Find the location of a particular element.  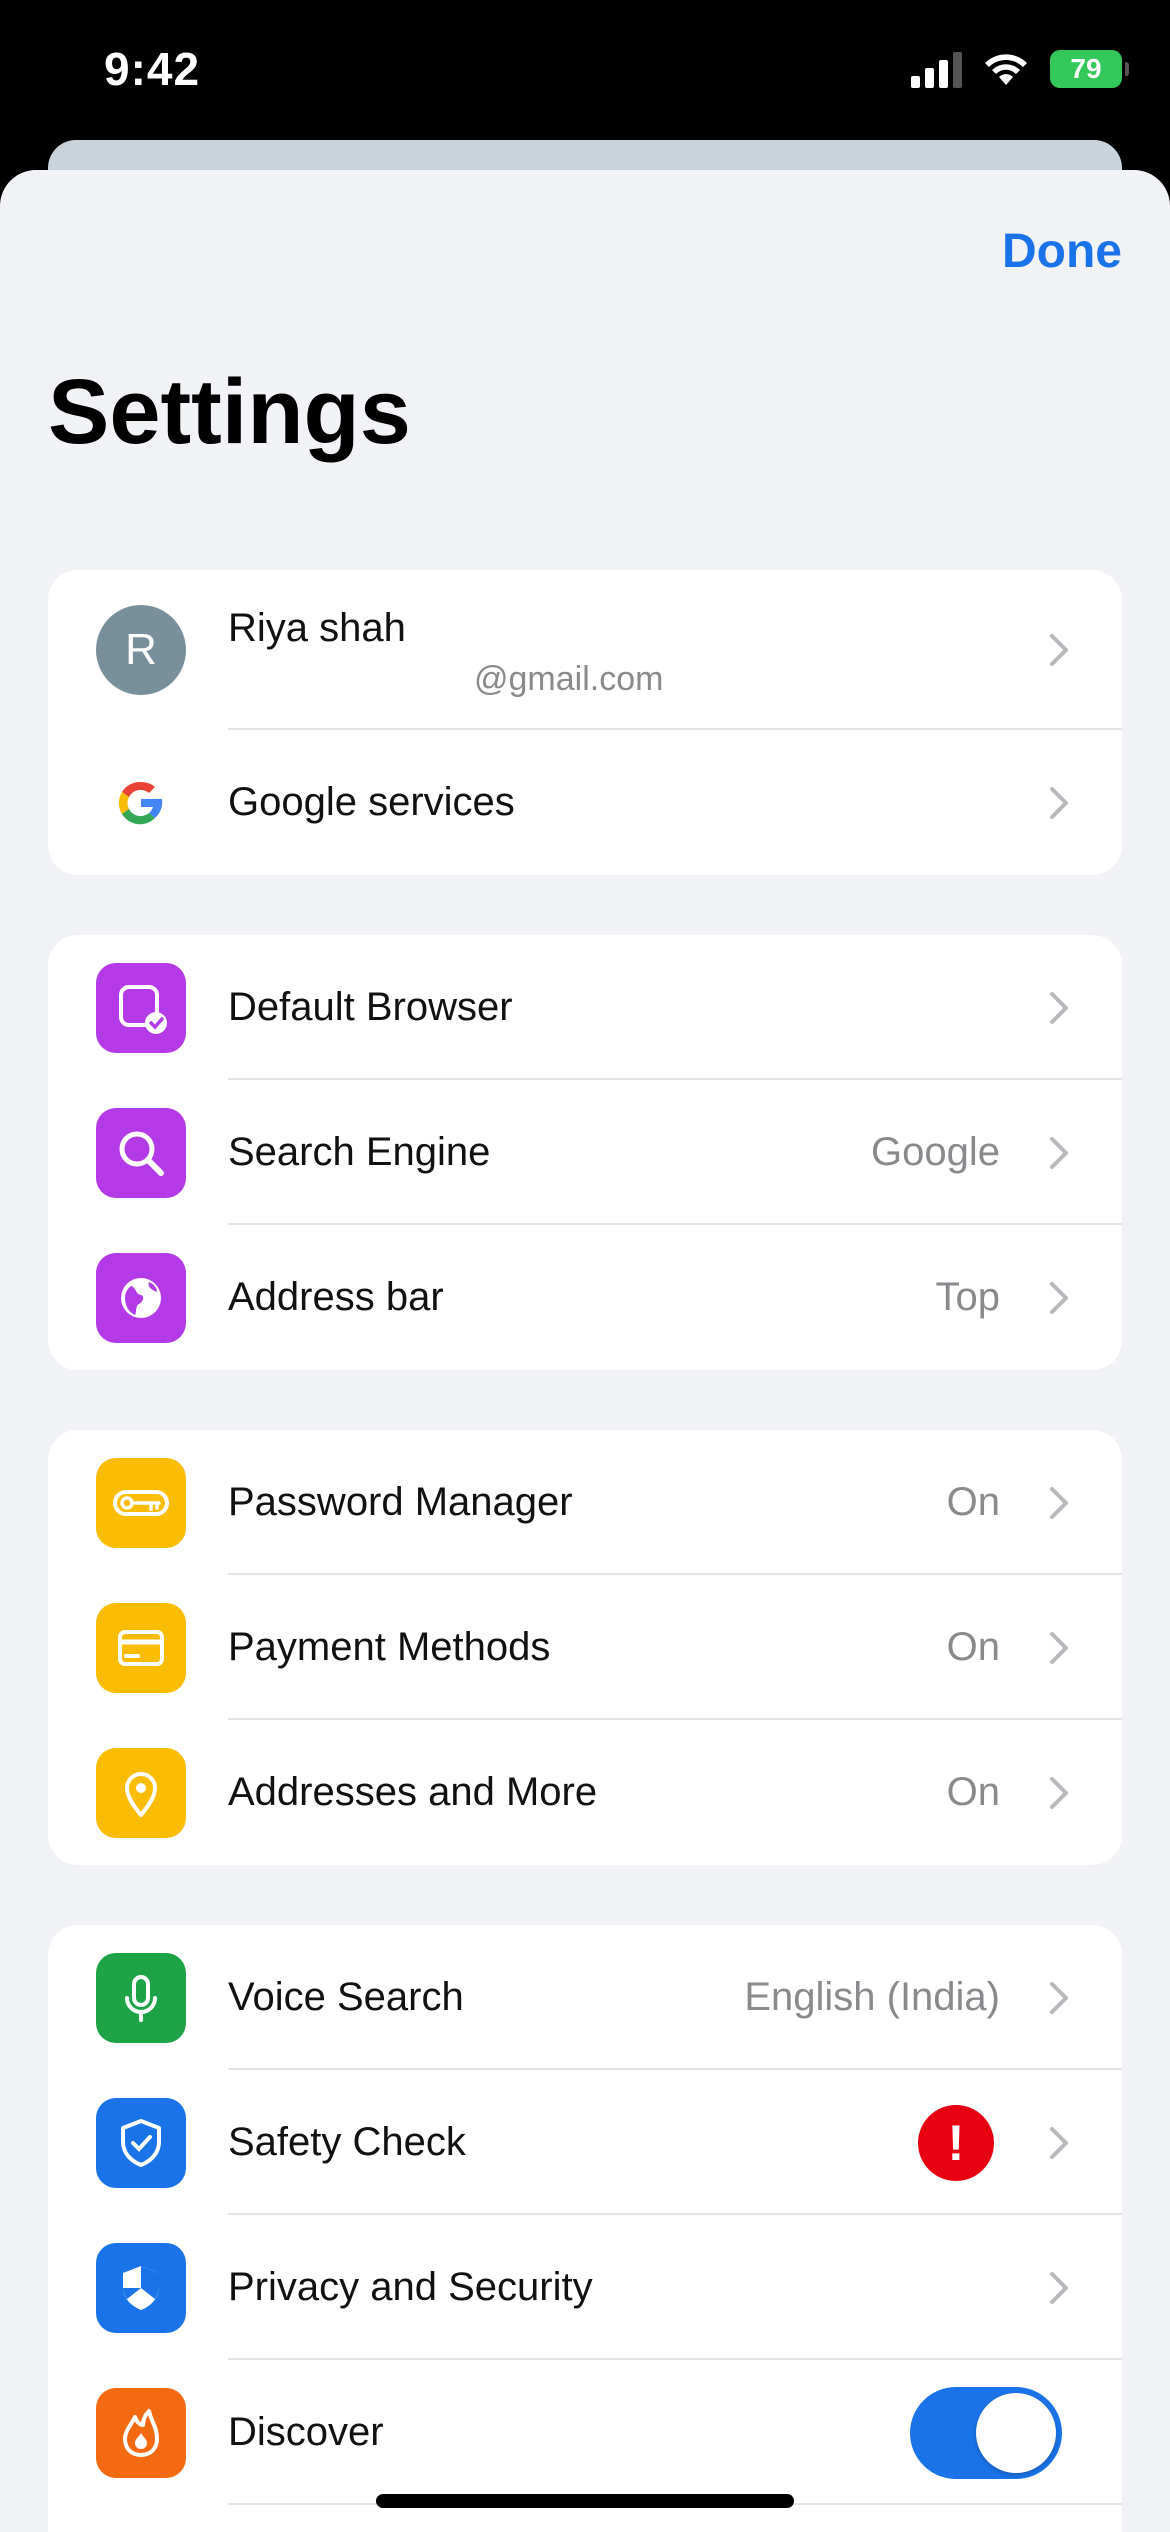

google-services-label: Google services is located at coordinates (371, 802).